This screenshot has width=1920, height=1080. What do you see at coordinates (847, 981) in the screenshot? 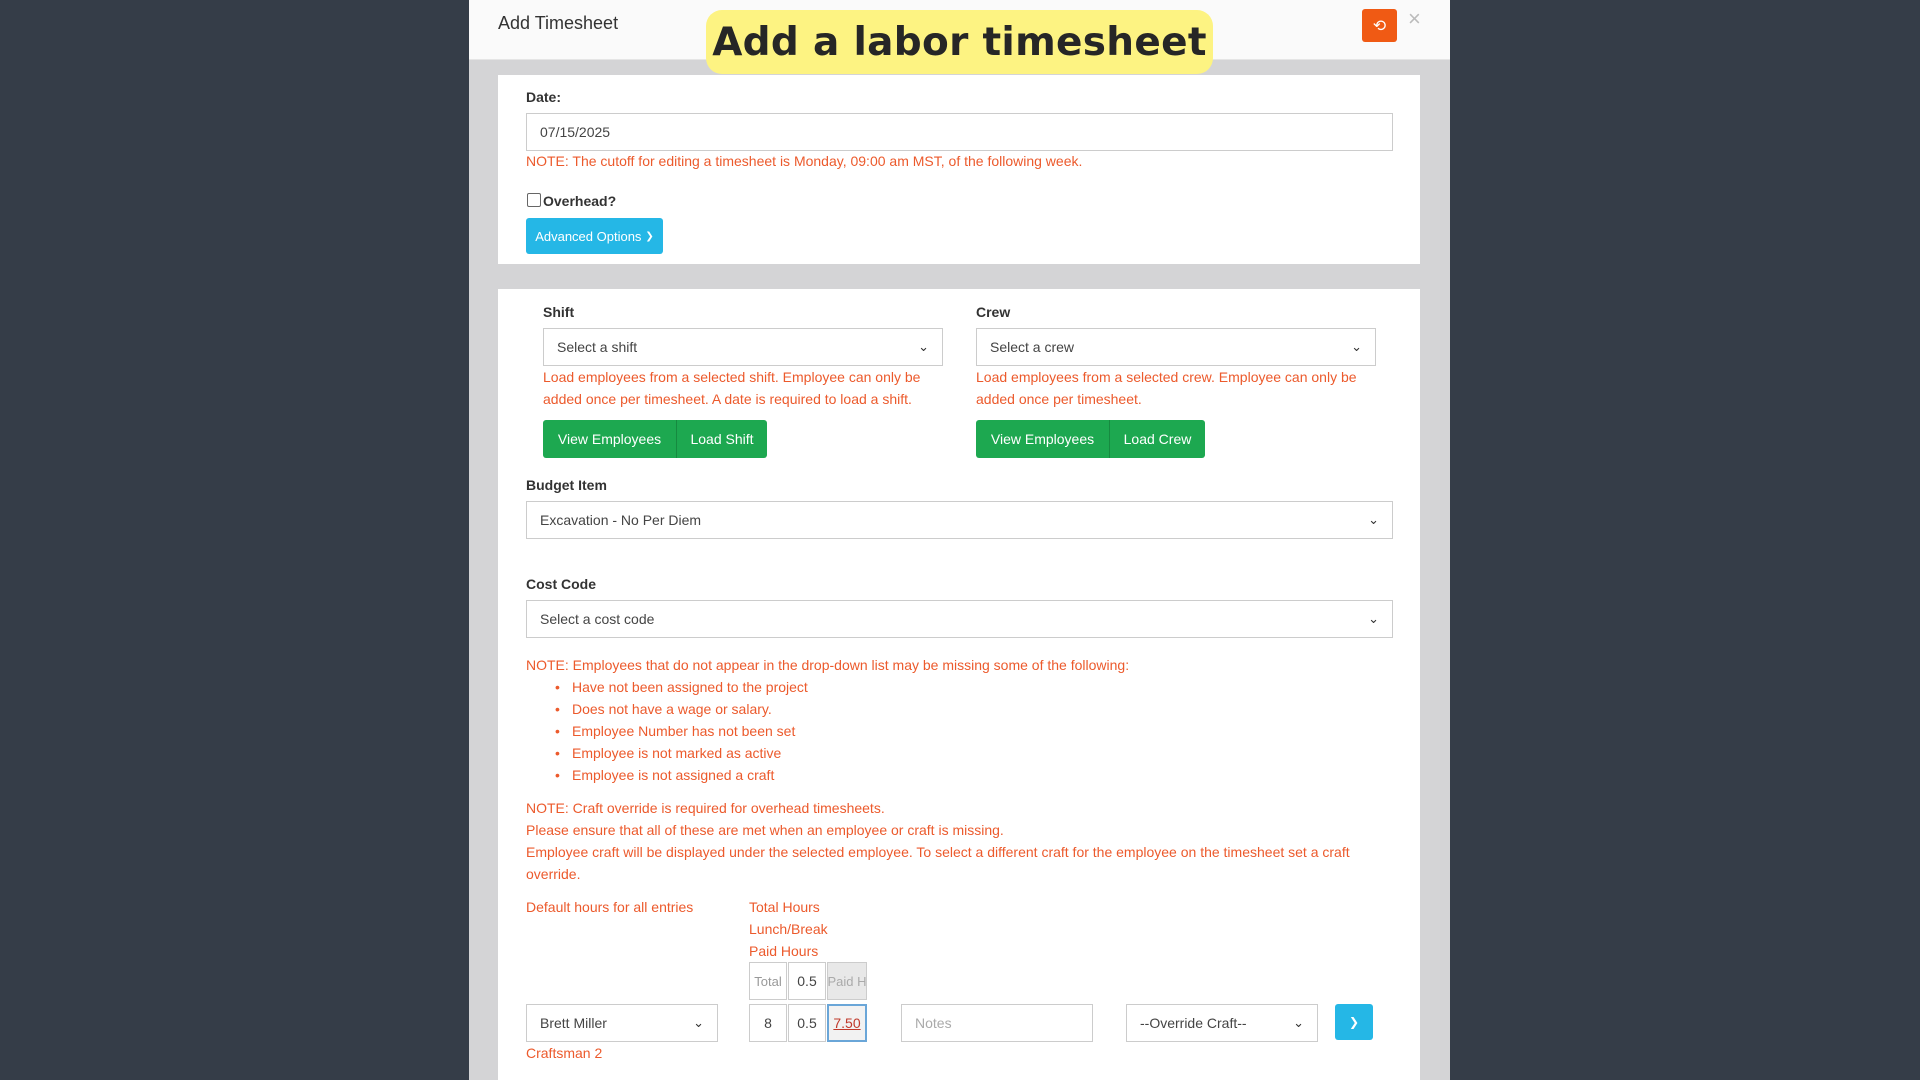
I see `default-paid-input: Paid H` at bounding box center [847, 981].